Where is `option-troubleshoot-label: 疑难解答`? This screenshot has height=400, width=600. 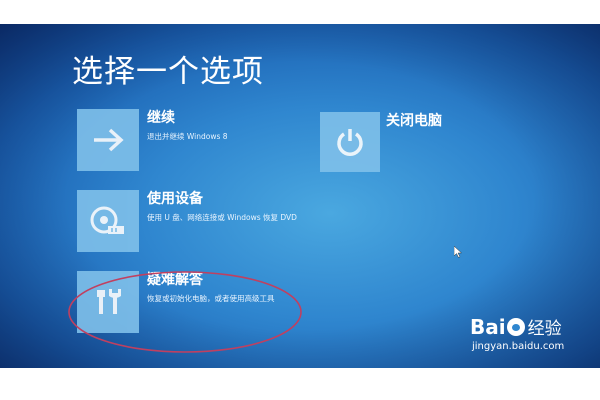 option-troubleshoot-label: 疑难解答 is located at coordinates (175, 280).